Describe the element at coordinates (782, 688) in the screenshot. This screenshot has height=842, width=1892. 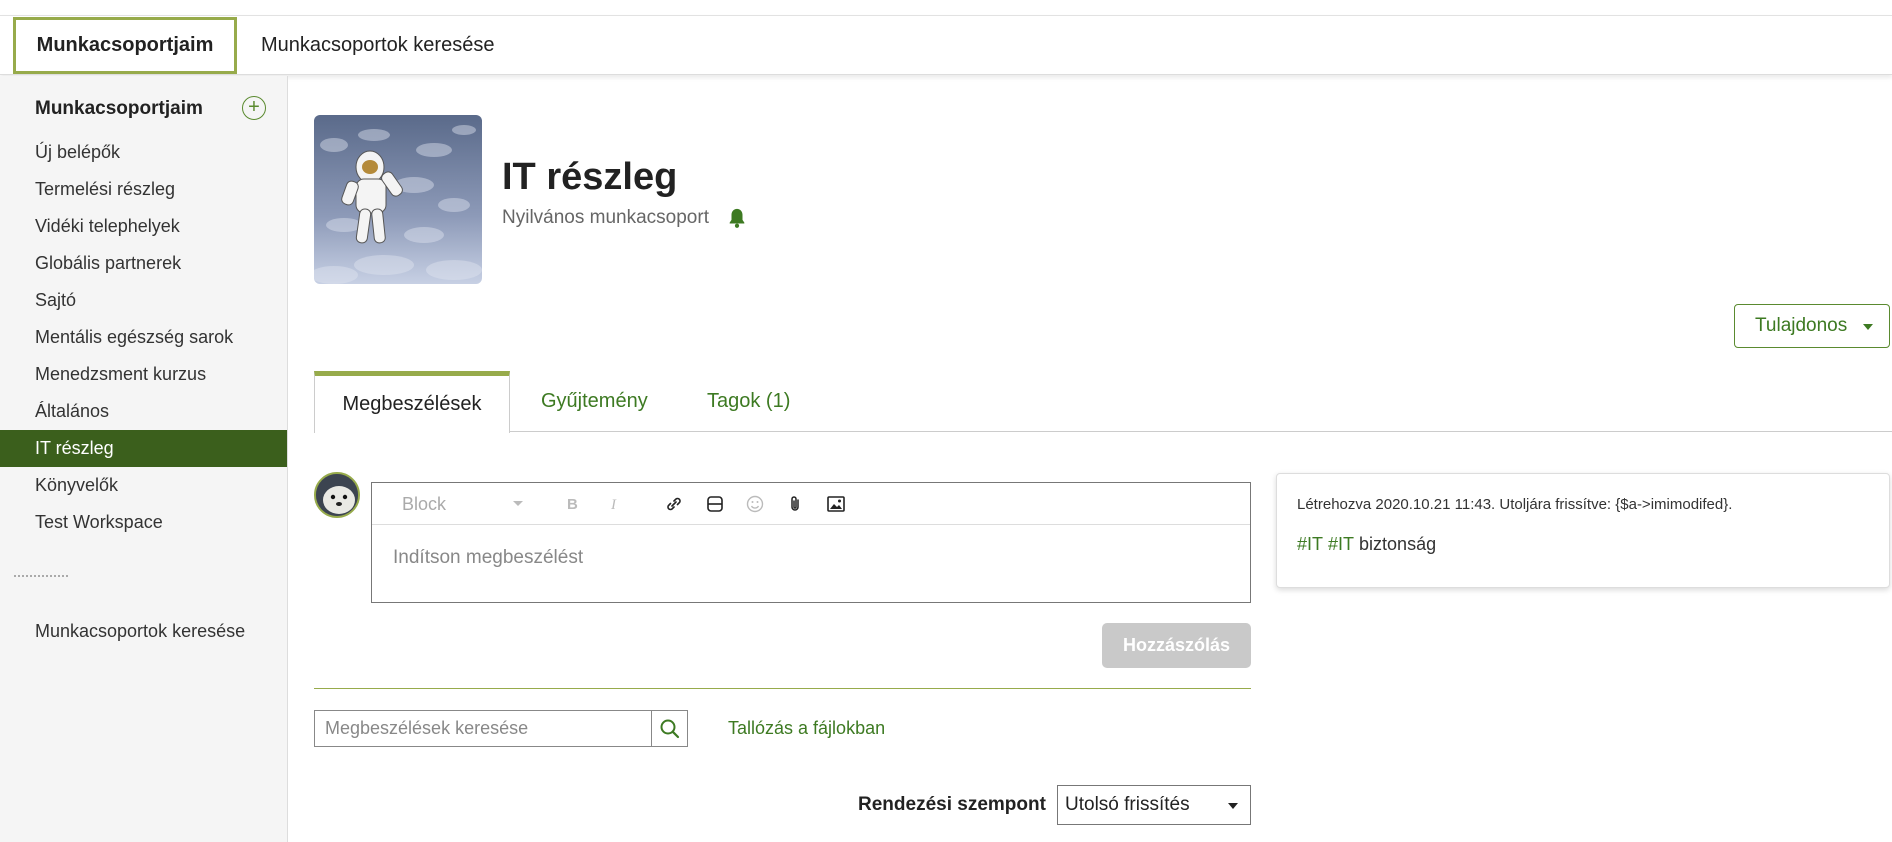
I see `section-divider` at that location.